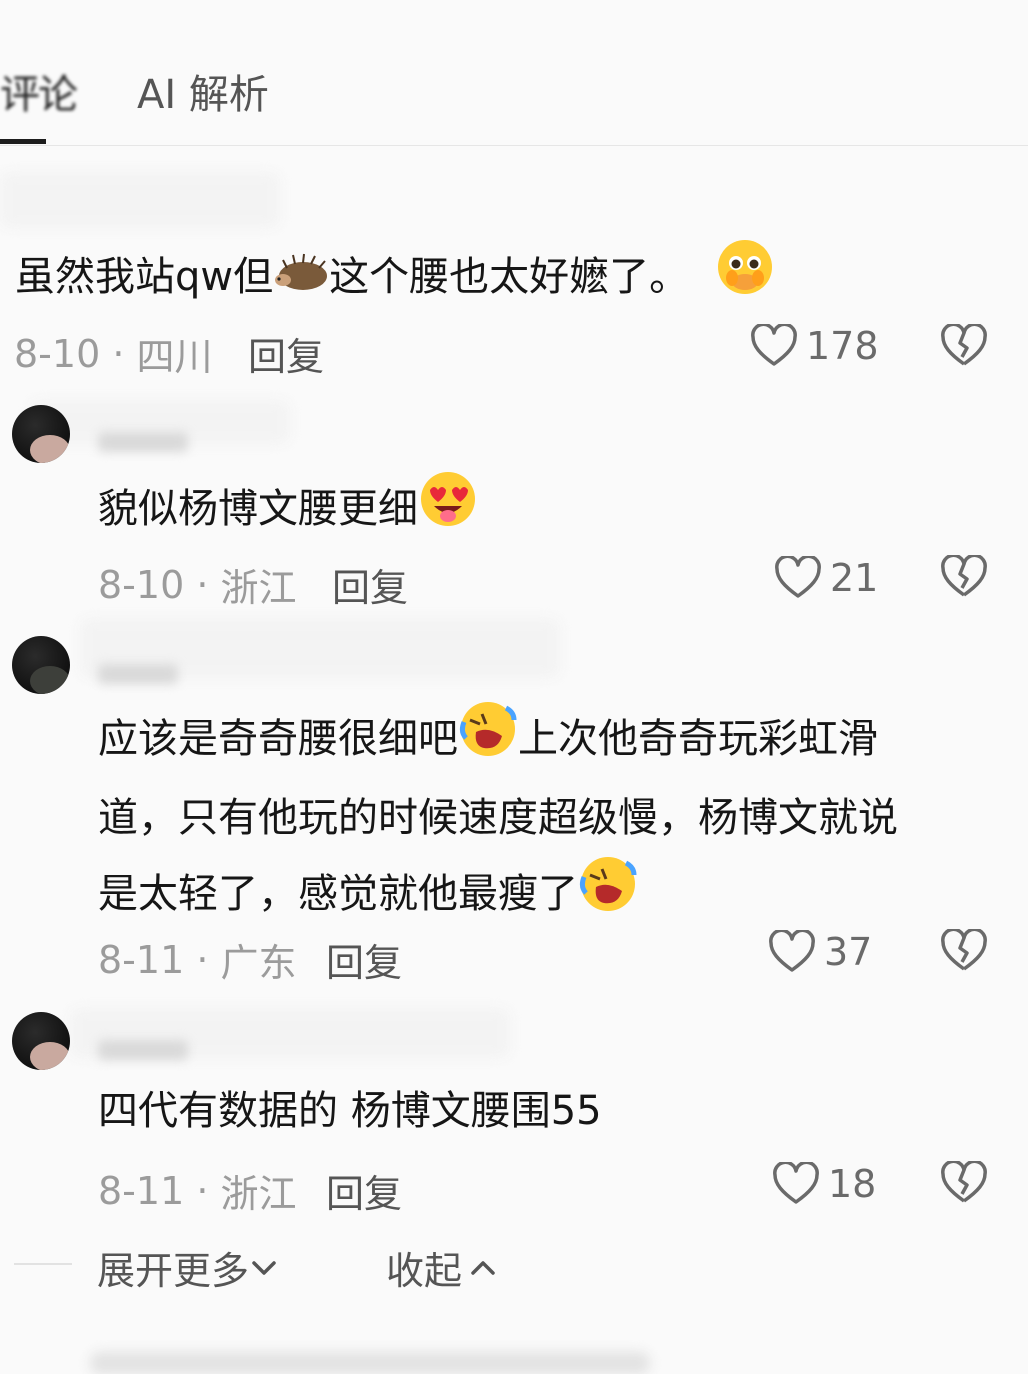 The height and width of the screenshot is (1374, 1028). I want to click on like-button: 178, so click(814, 346).